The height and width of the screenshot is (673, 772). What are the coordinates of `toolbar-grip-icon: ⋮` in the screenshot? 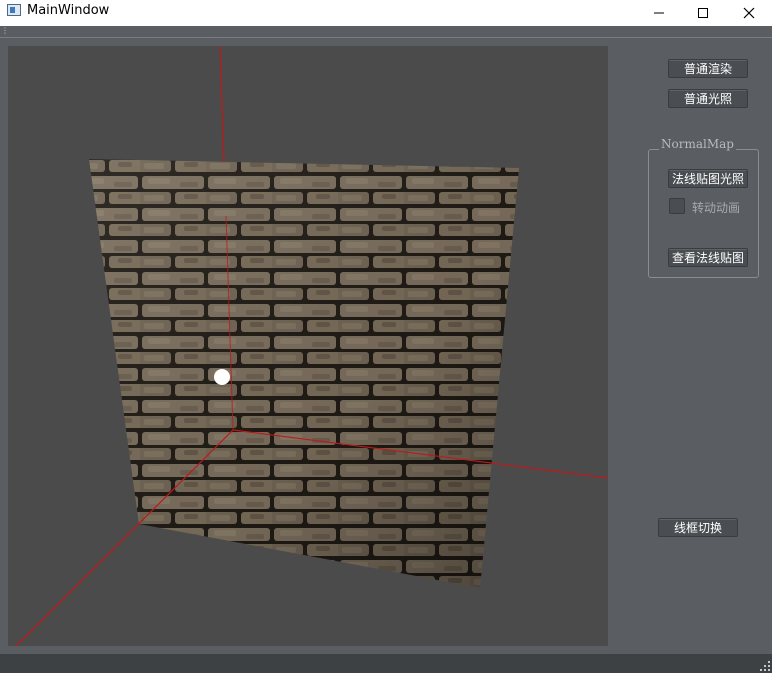 It's located at (5, 31).